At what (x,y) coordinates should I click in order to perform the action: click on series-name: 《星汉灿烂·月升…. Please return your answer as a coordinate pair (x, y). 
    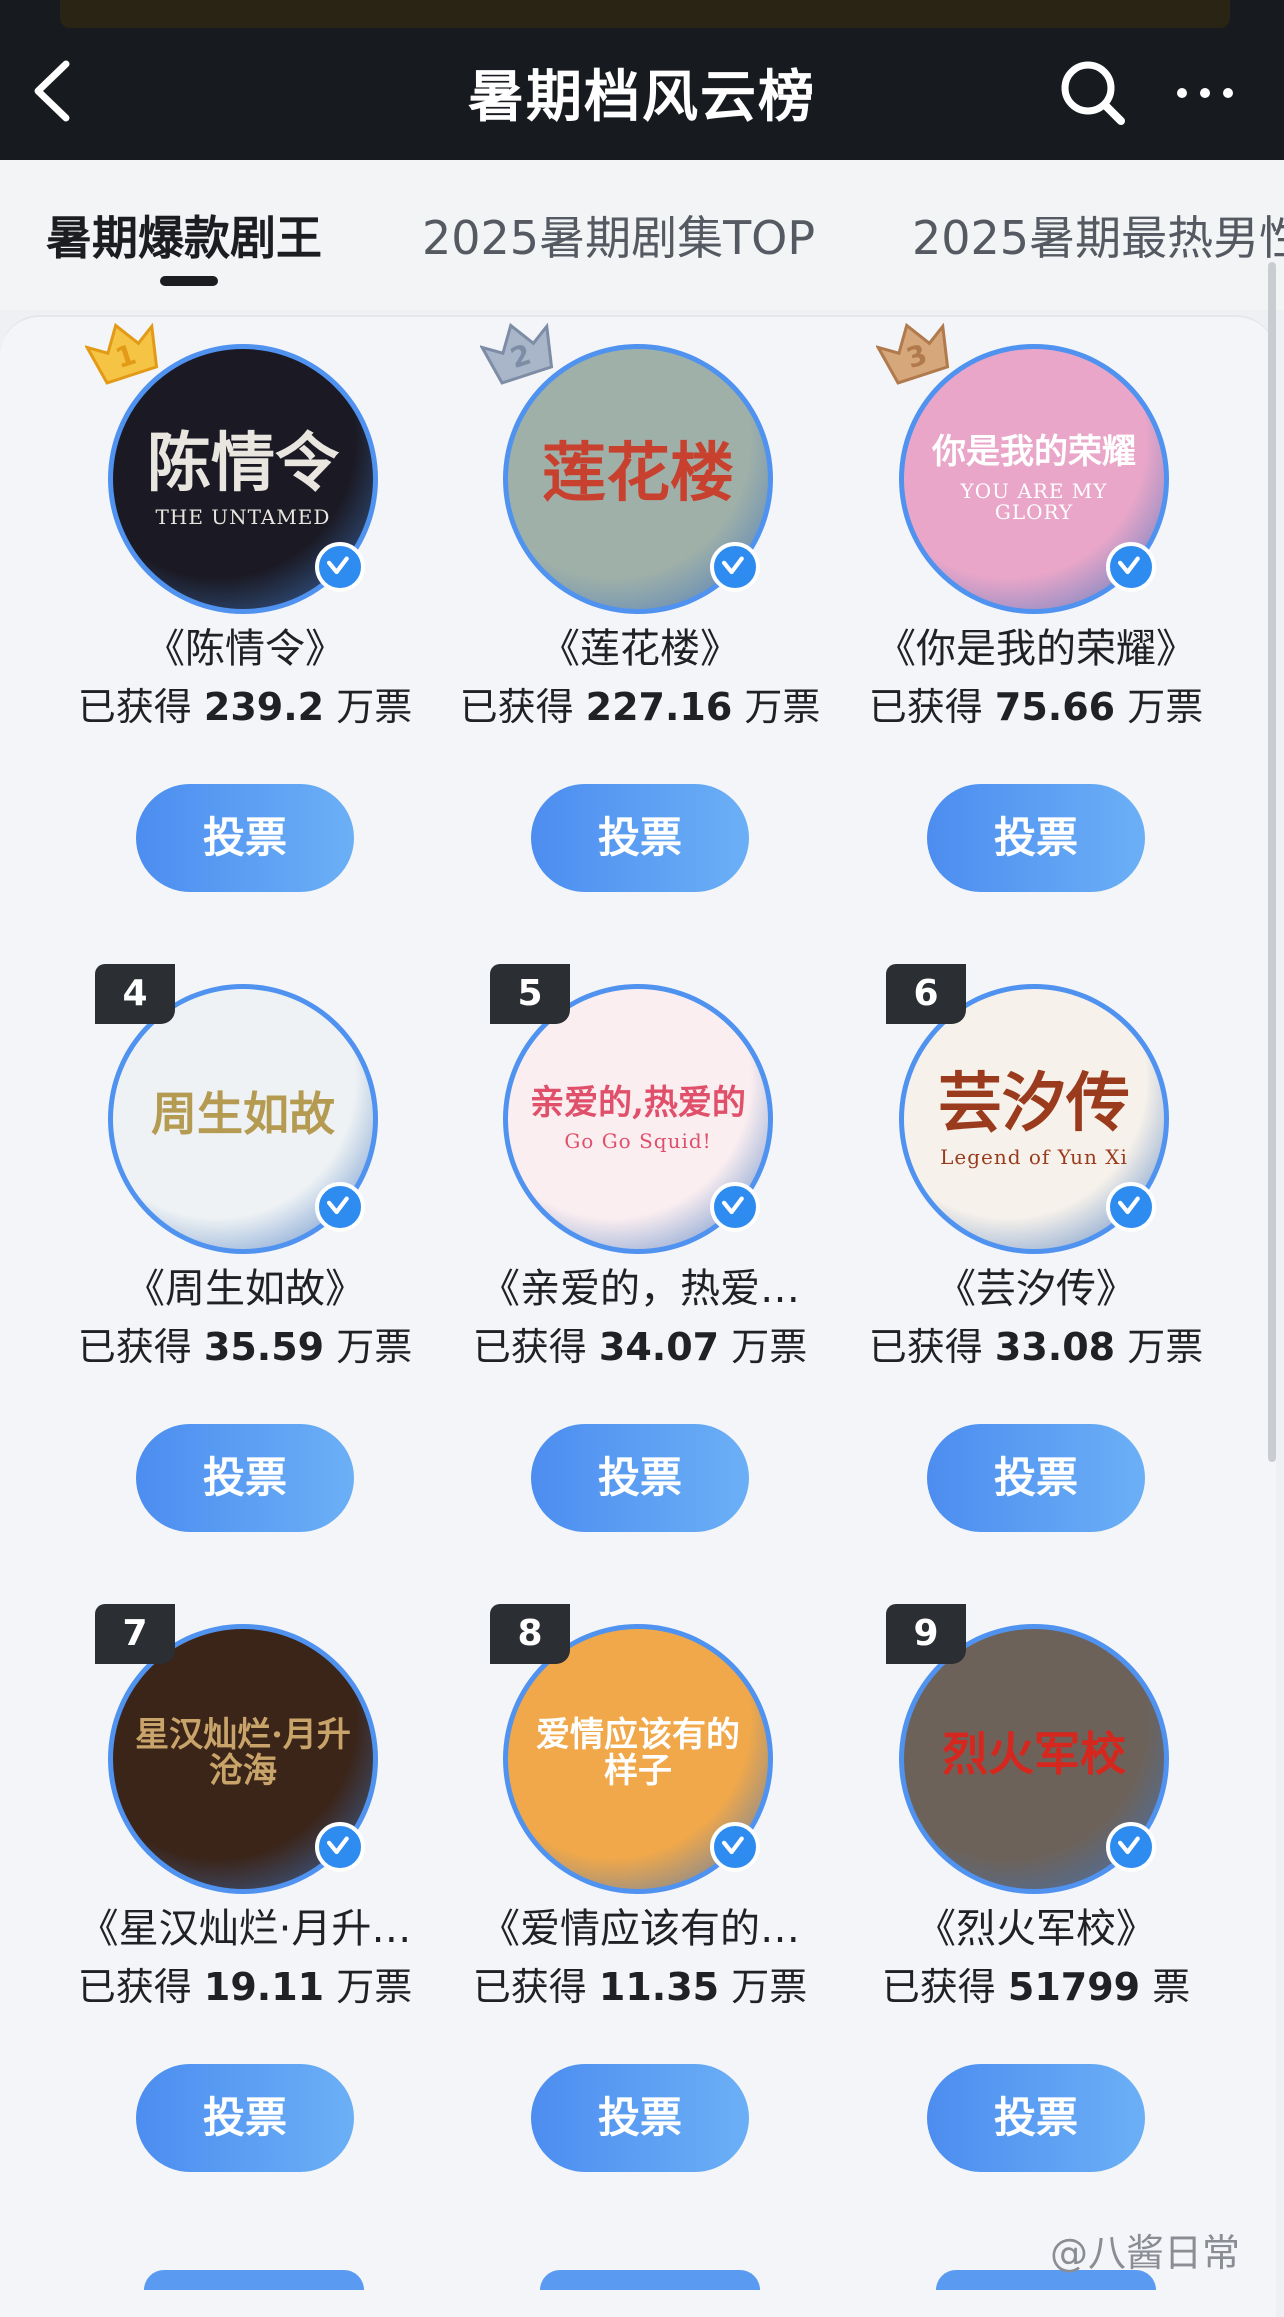
    Looking at the image, I should click on (245, 1929).